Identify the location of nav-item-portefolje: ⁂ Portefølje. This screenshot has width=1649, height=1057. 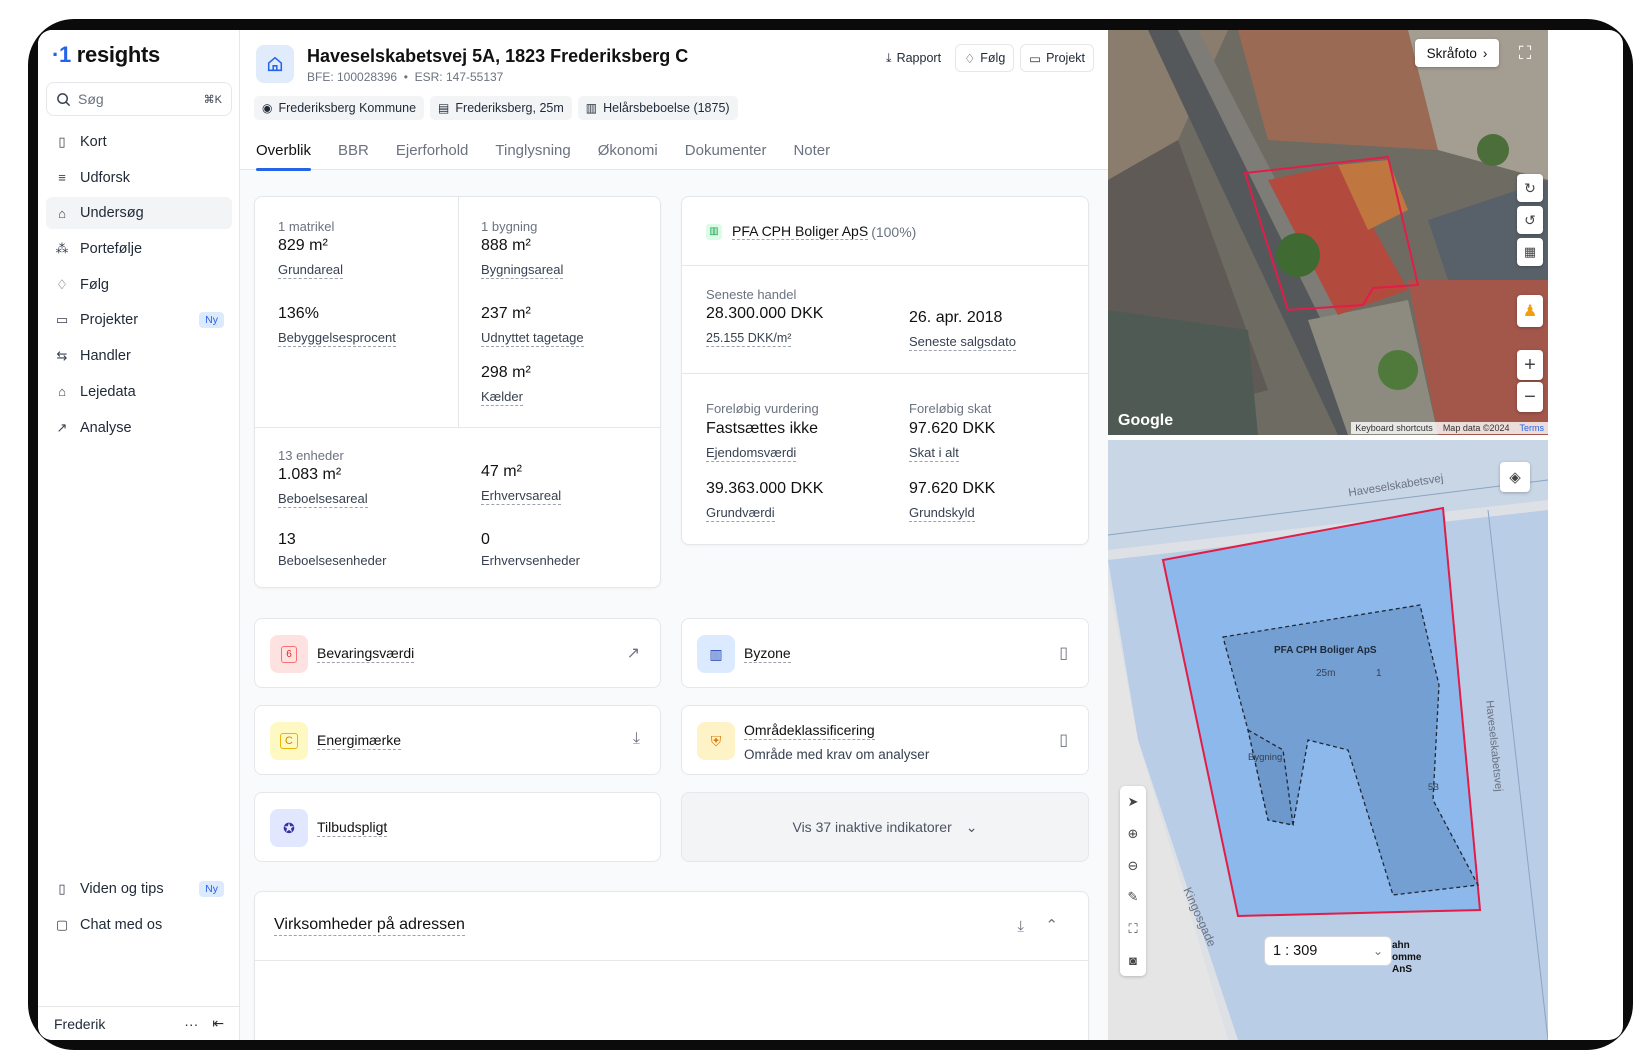
(139, 249).